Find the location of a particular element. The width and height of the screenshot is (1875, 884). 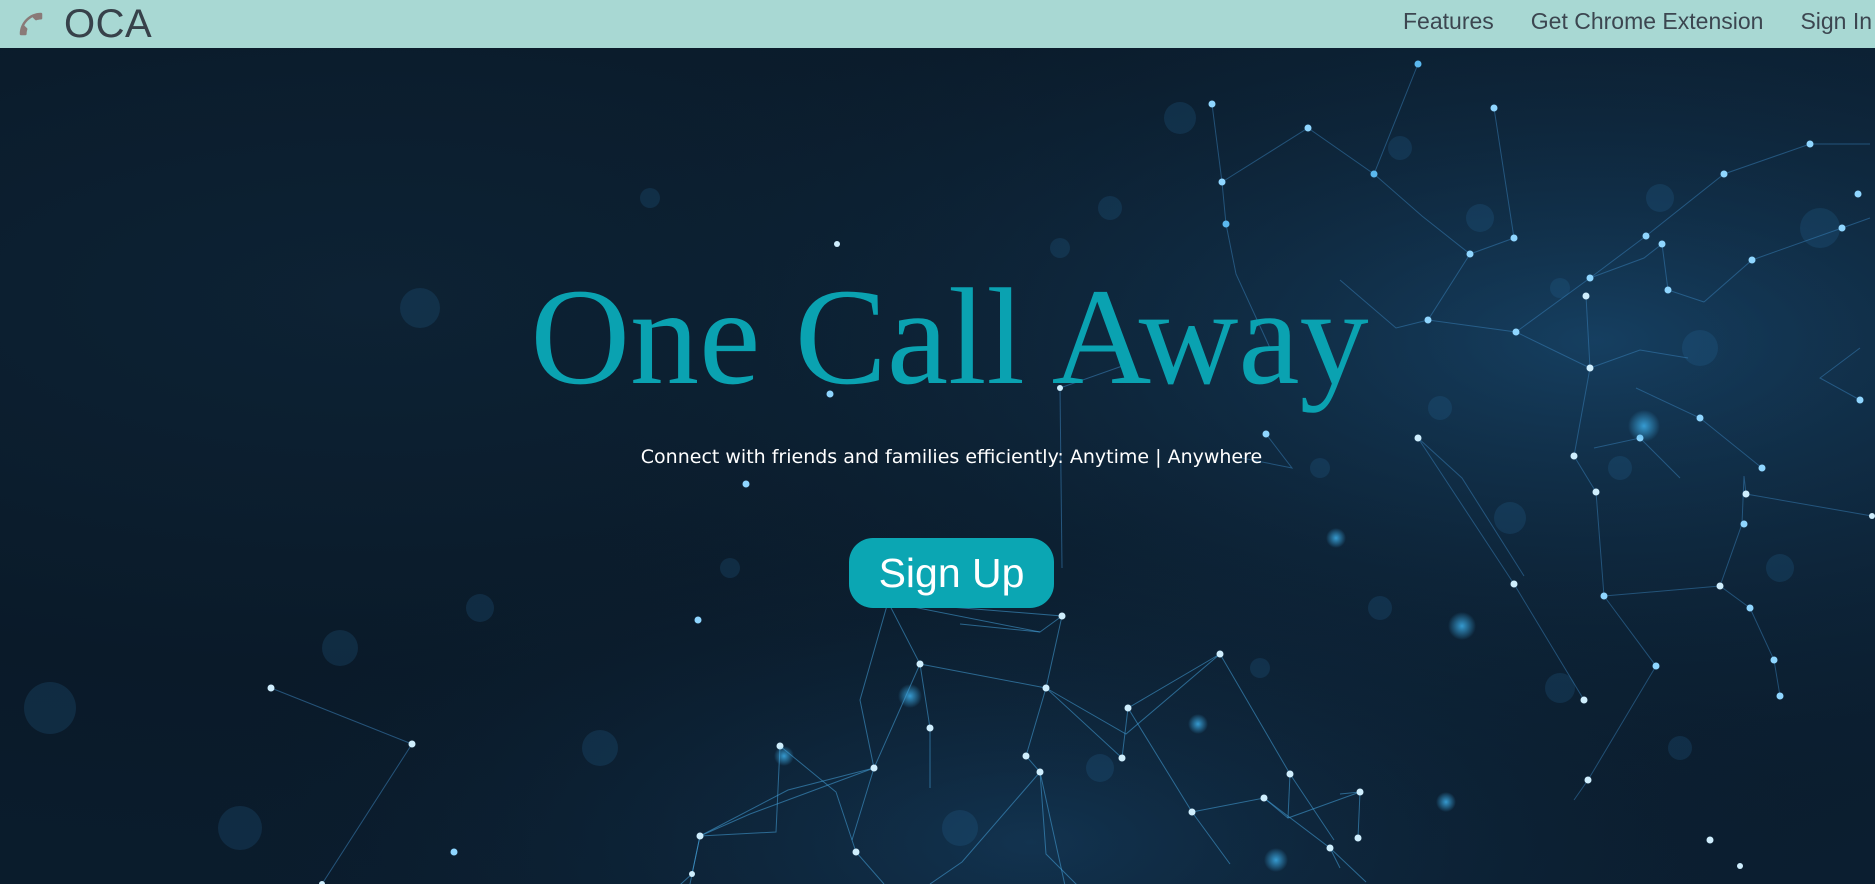

nav-links: Features Get Chrome Extension Sign In is located at coordinates (1639, 21).